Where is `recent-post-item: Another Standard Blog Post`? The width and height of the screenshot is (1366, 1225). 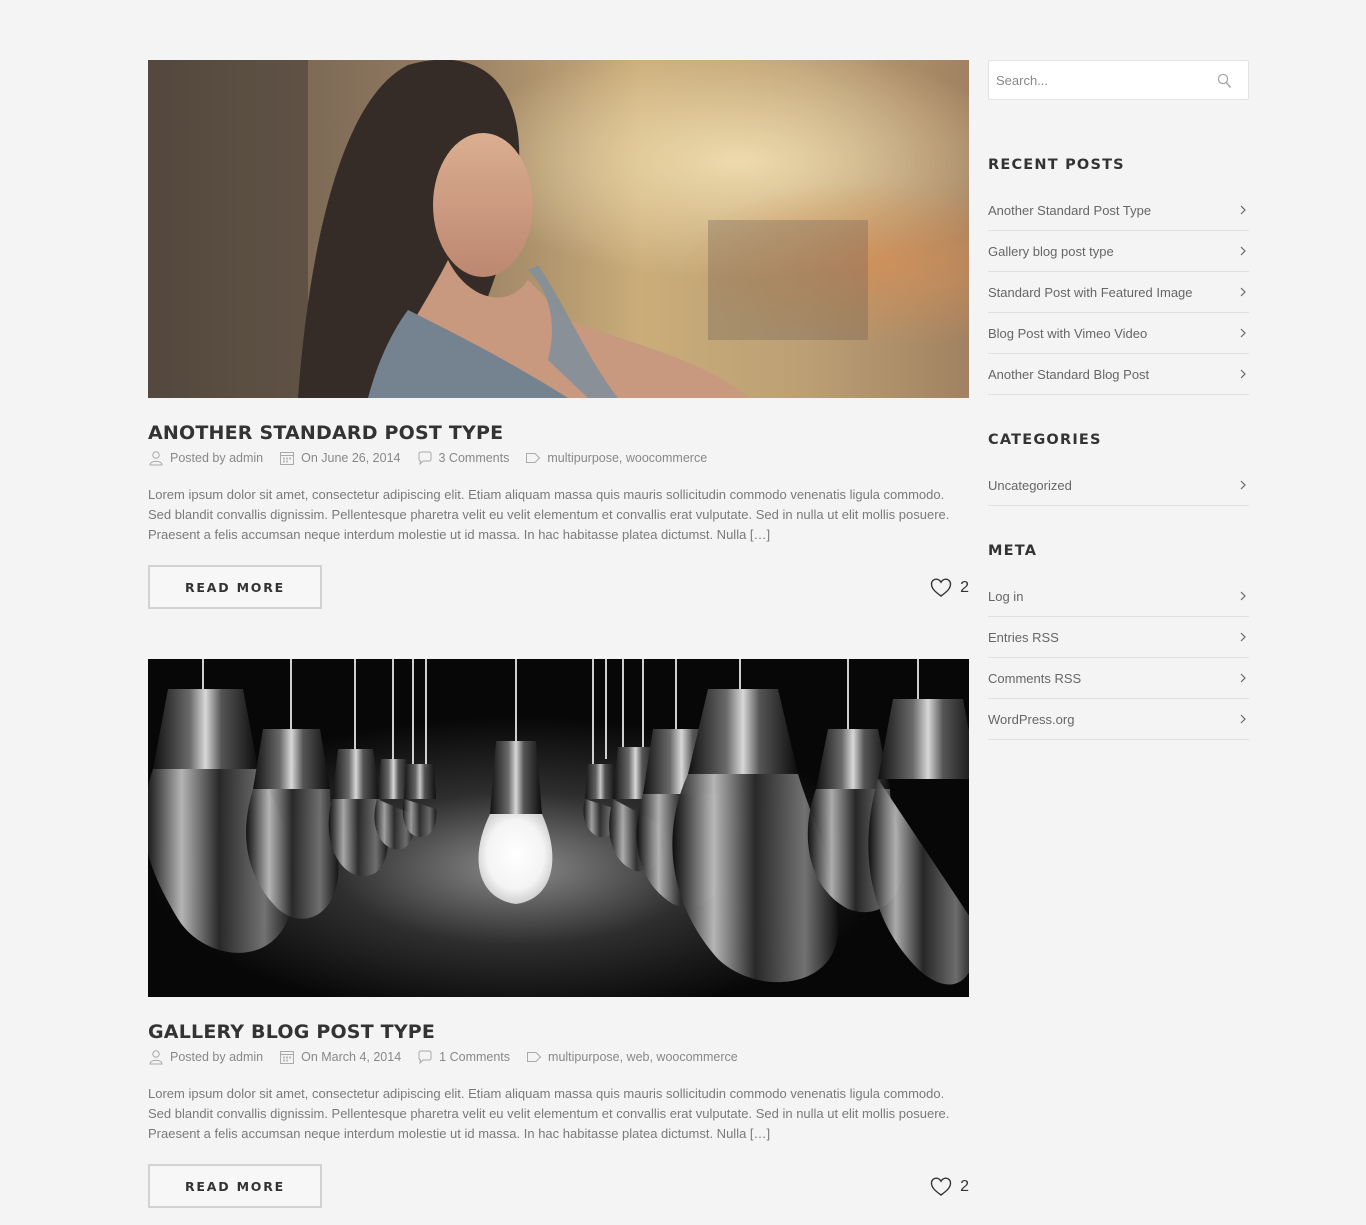
recent-post-item: Another Standard Blog Post is located at coordinates (1118, 374).